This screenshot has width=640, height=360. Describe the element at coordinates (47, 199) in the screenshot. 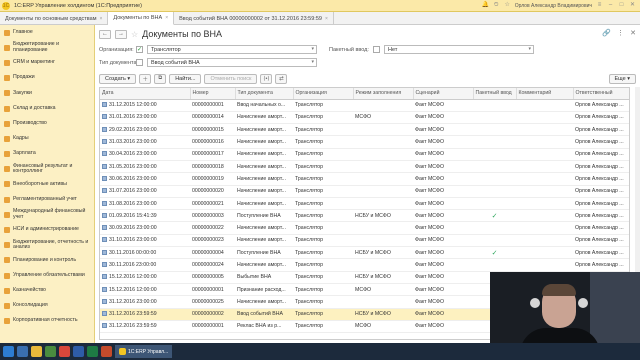

I see `sidebar-item-11: Регламентированный учет` at that location.